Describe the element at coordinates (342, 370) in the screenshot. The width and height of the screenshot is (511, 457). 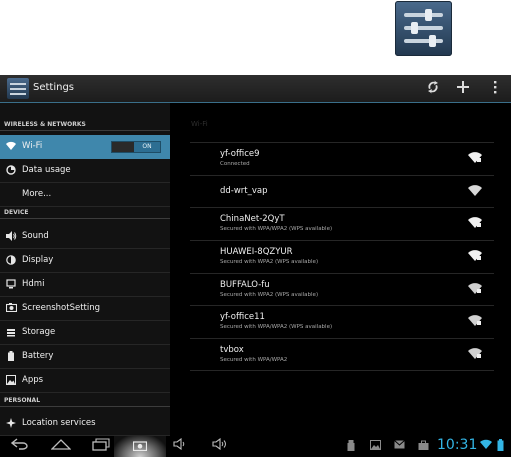
I see `list-divider` at that location.